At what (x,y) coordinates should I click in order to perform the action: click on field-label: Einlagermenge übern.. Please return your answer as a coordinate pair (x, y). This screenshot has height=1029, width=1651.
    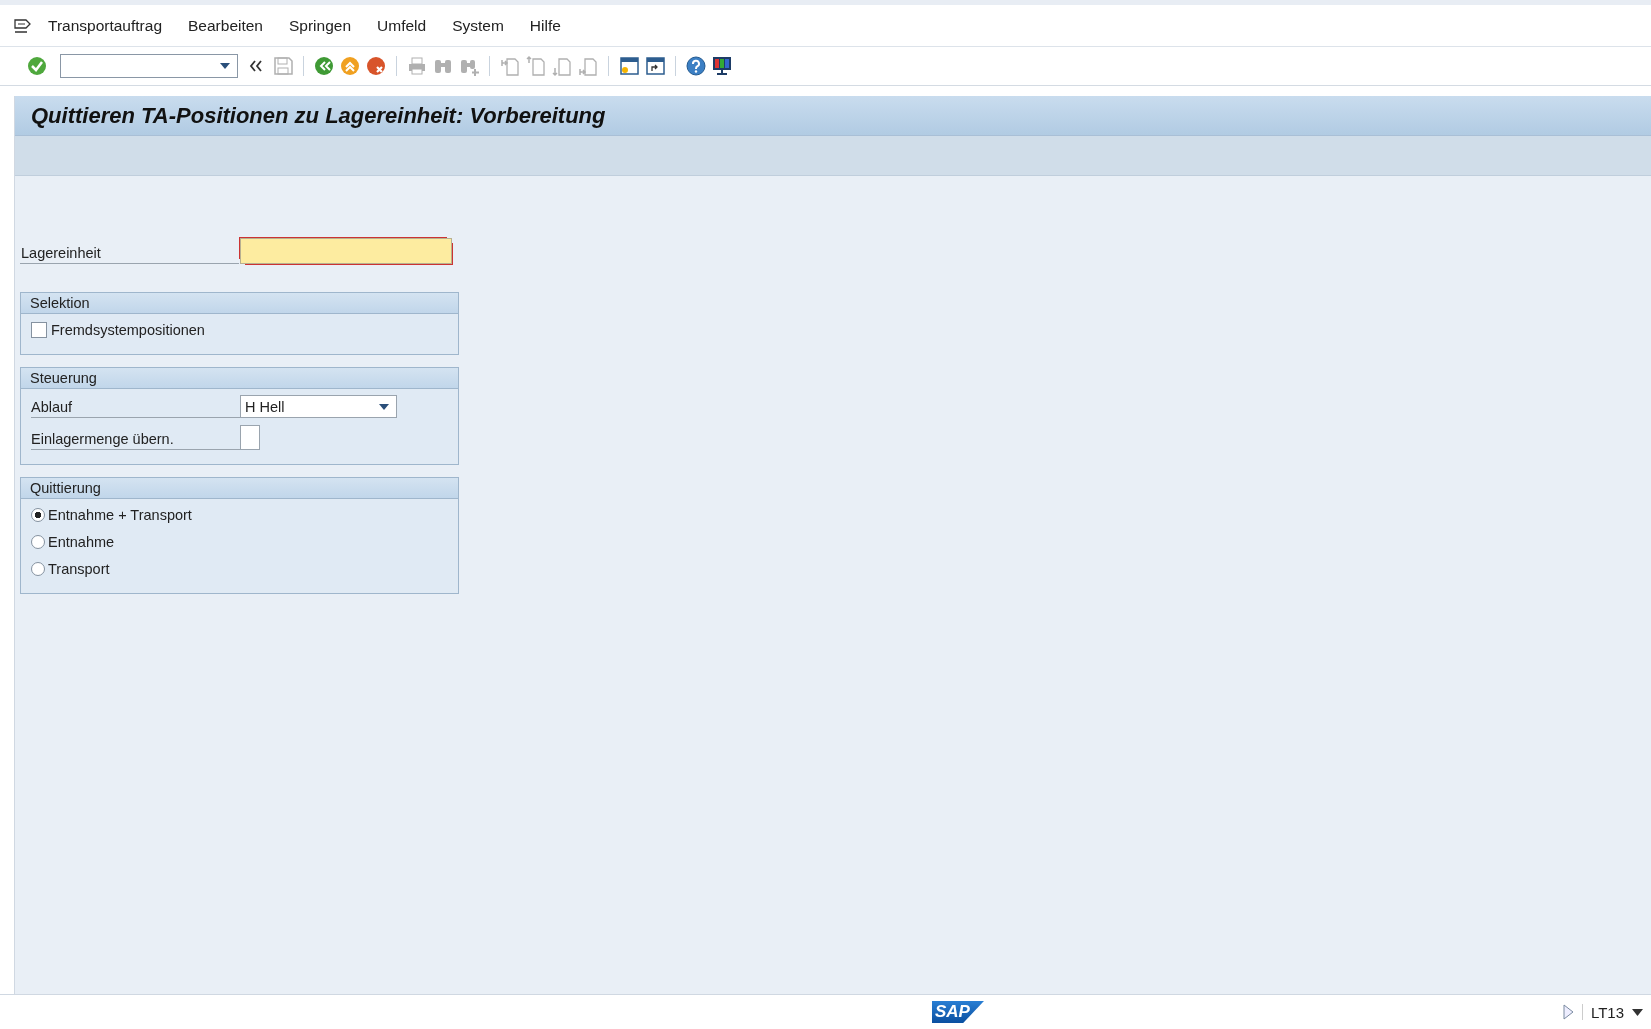
    Looking at the image, I should click on (135, 440).